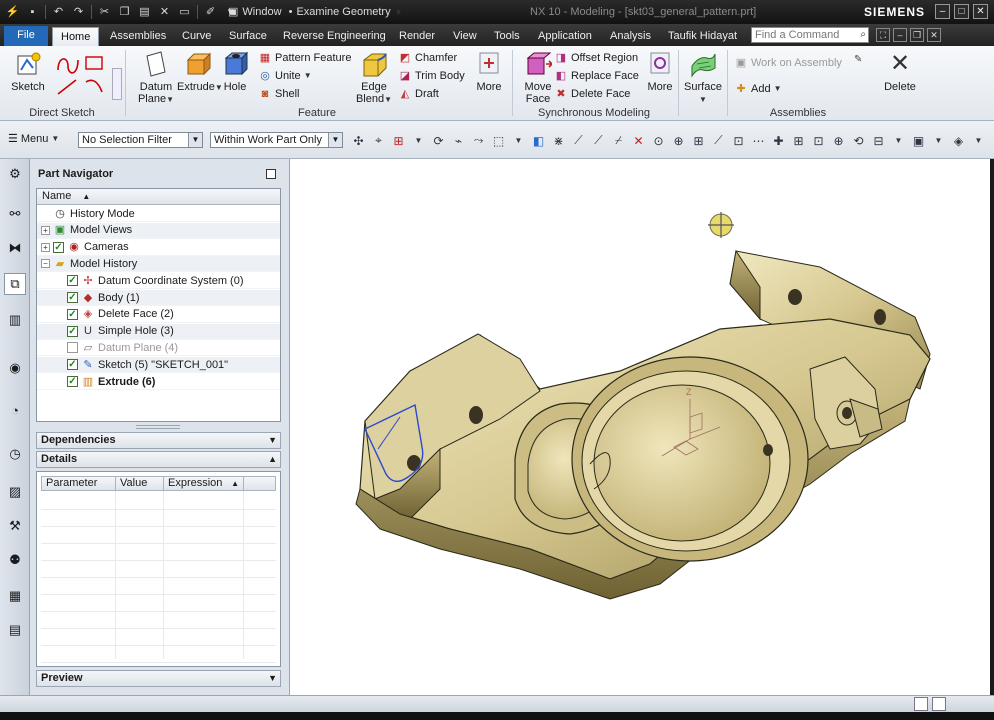 This screenshot has width=994, height=720. What do you see at coordinates (15, 454) in the screenshot?
I see `system-materials-icon: ◷` at bounding box center [15, 454].